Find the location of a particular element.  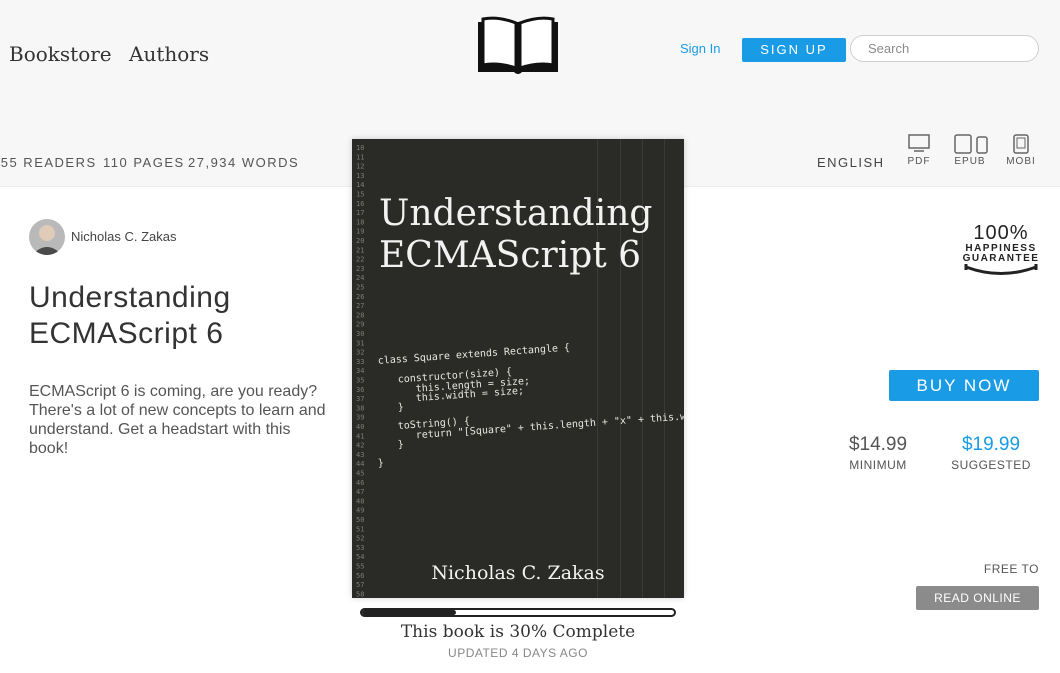

format-pdf-label: PDF is located at coordinates (919, 161).